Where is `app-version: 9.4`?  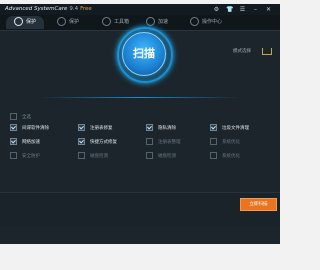 app-version: 9.4 is located at coordinates (74, 9).